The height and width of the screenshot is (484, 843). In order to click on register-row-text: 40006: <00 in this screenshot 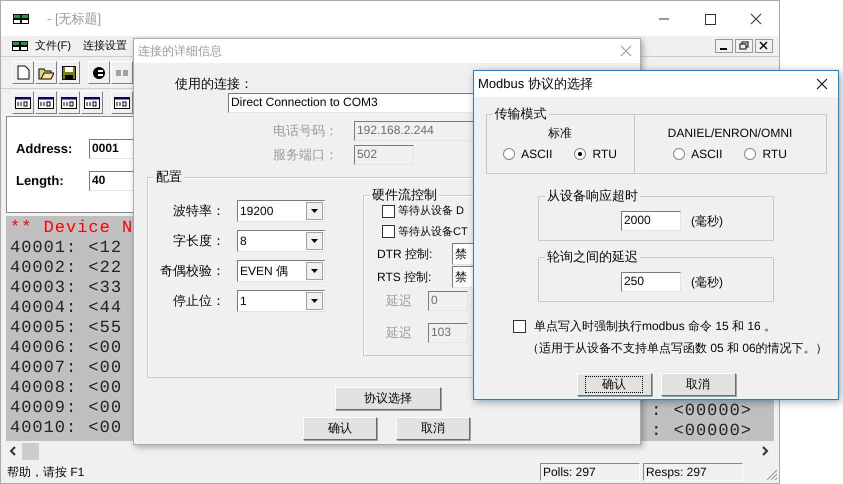, I will do `click(67, 349)`.